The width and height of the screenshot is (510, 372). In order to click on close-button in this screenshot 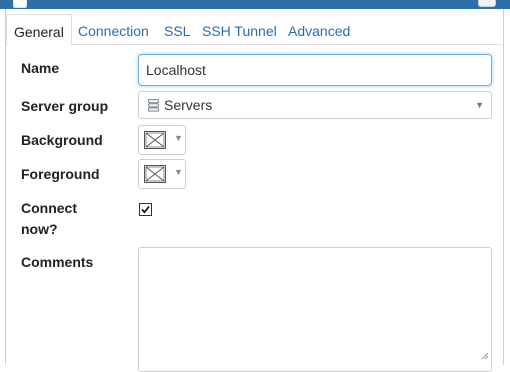, I will do `click(487, 3)`.